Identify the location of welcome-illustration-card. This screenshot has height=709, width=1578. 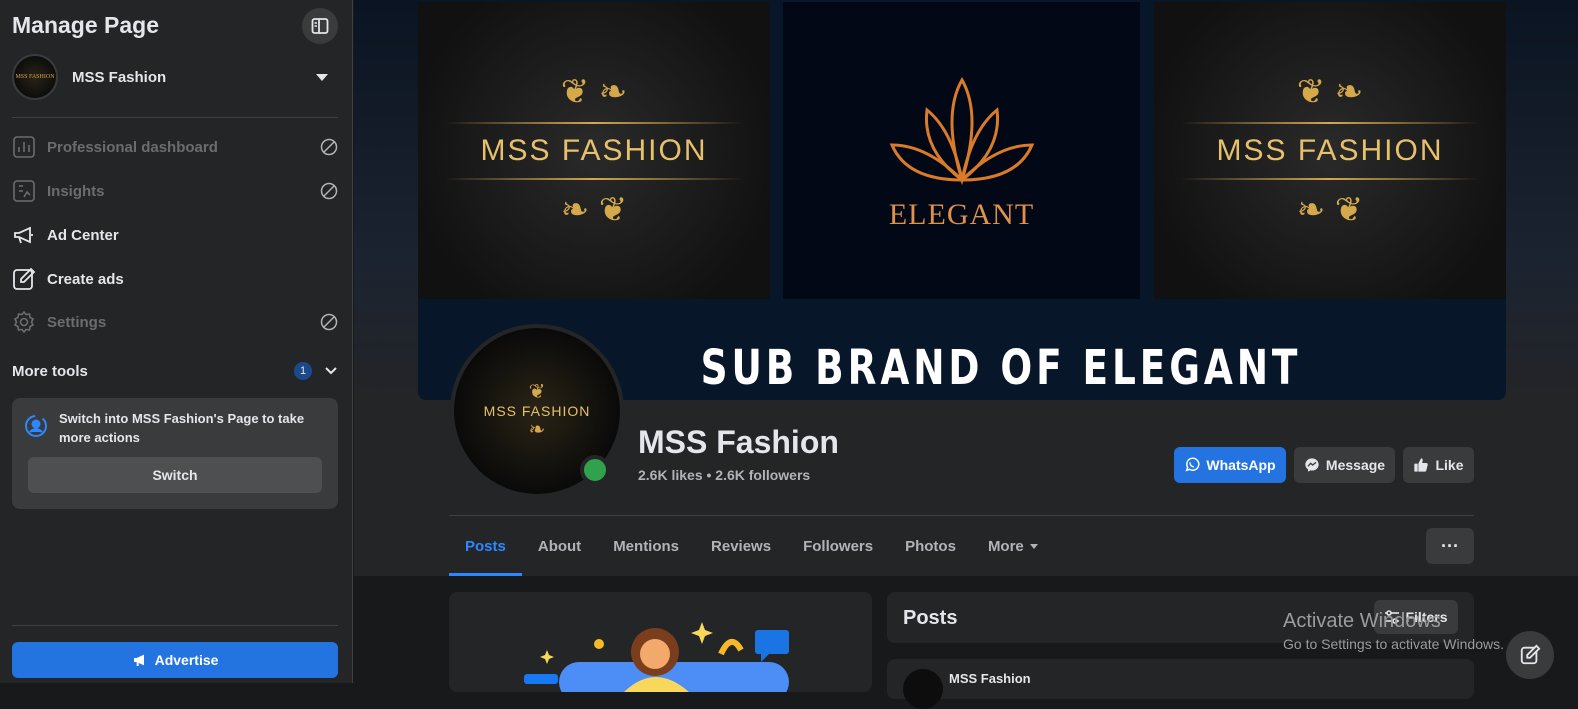
(660, 642).